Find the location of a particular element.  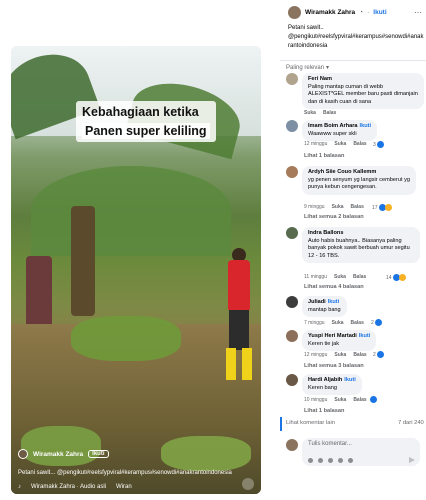

post-caption-line: Petani sawit.. is located at coordinates (306, 28).